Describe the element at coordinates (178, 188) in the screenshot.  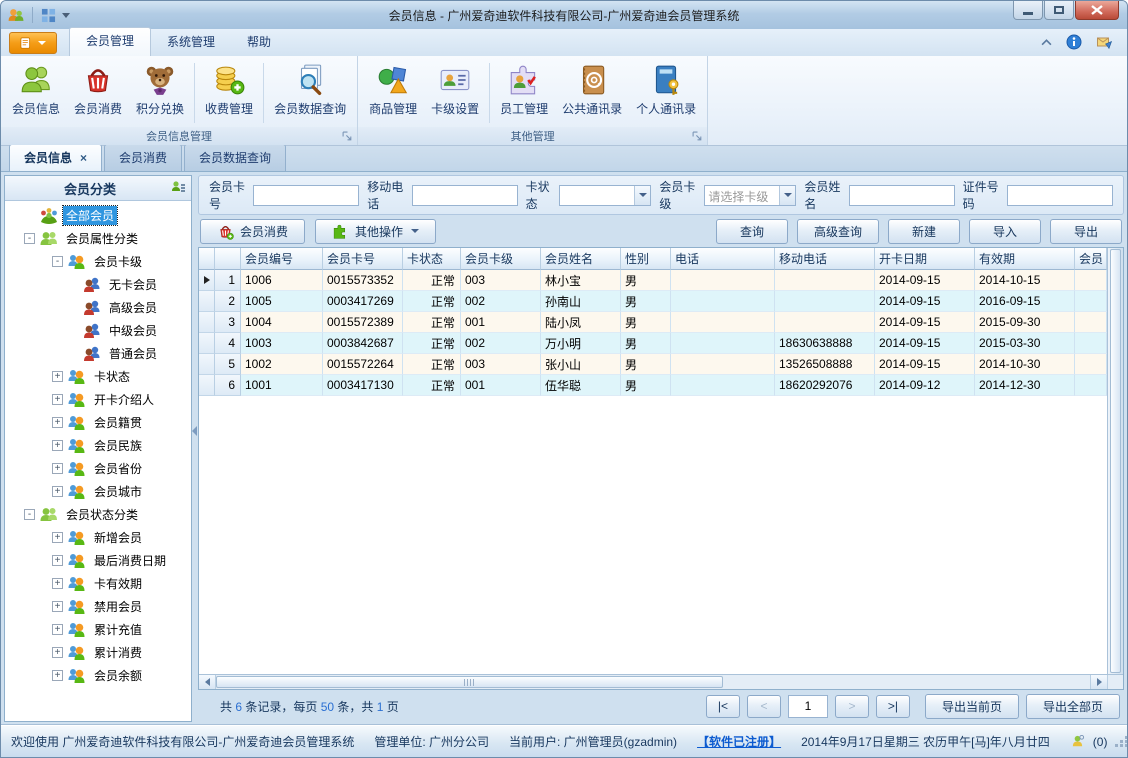
I see `member-list-icon` at that location.